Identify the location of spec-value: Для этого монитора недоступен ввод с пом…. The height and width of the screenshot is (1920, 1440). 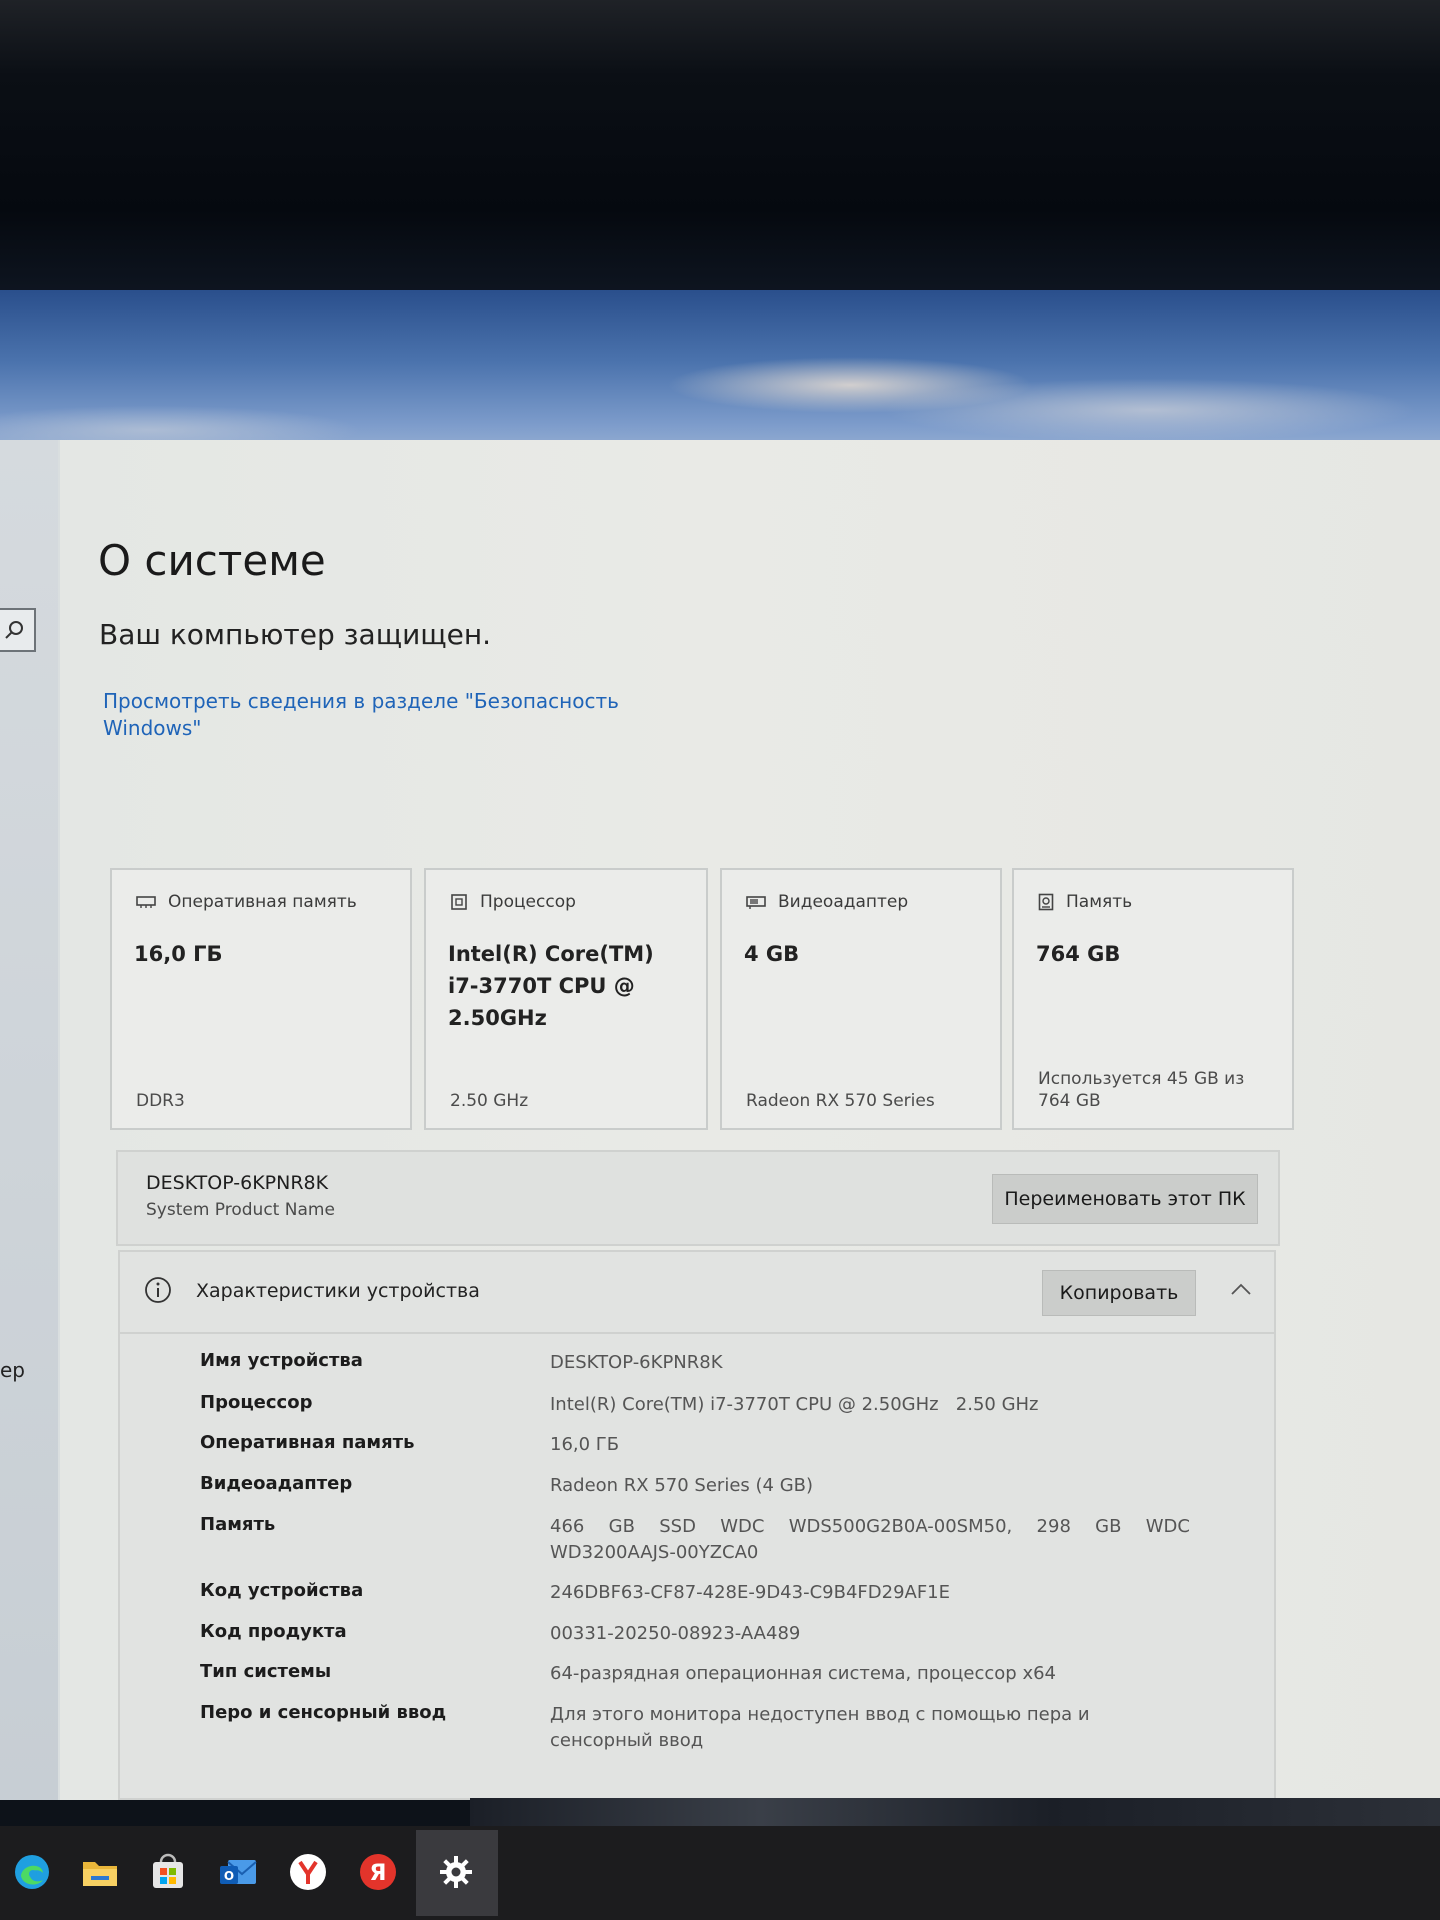
(820, 1727).